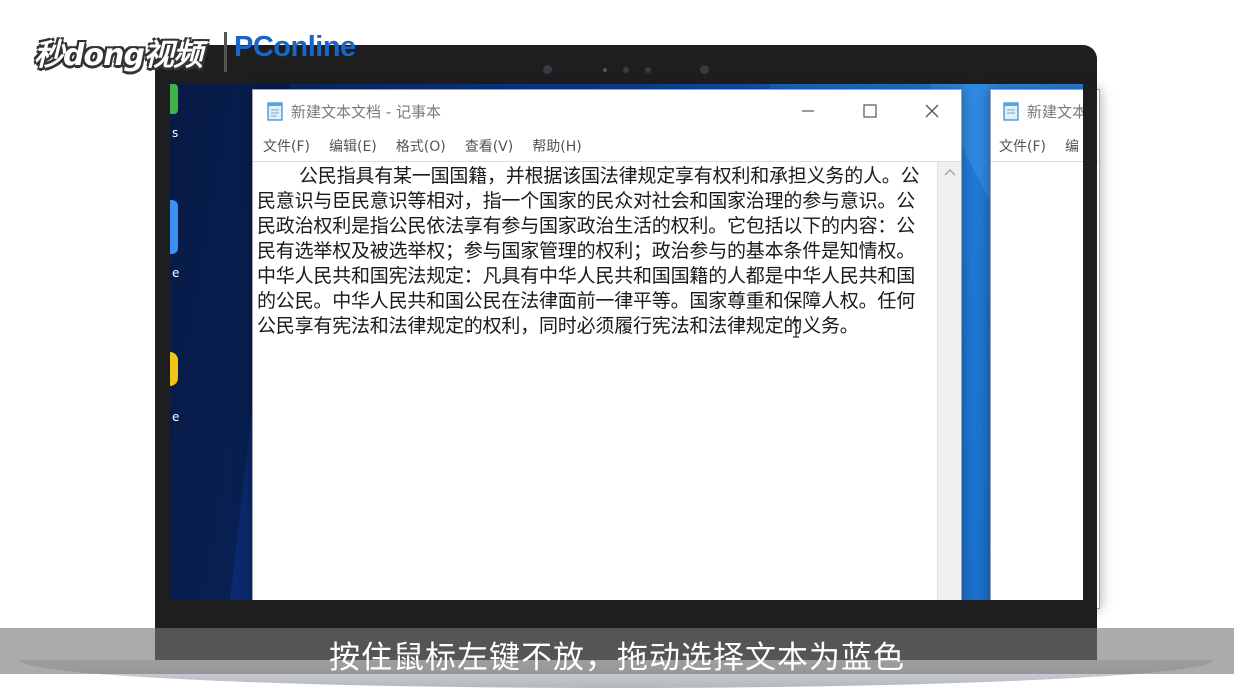  I want to click on menu-view: 查看(V), so click(489, 146).